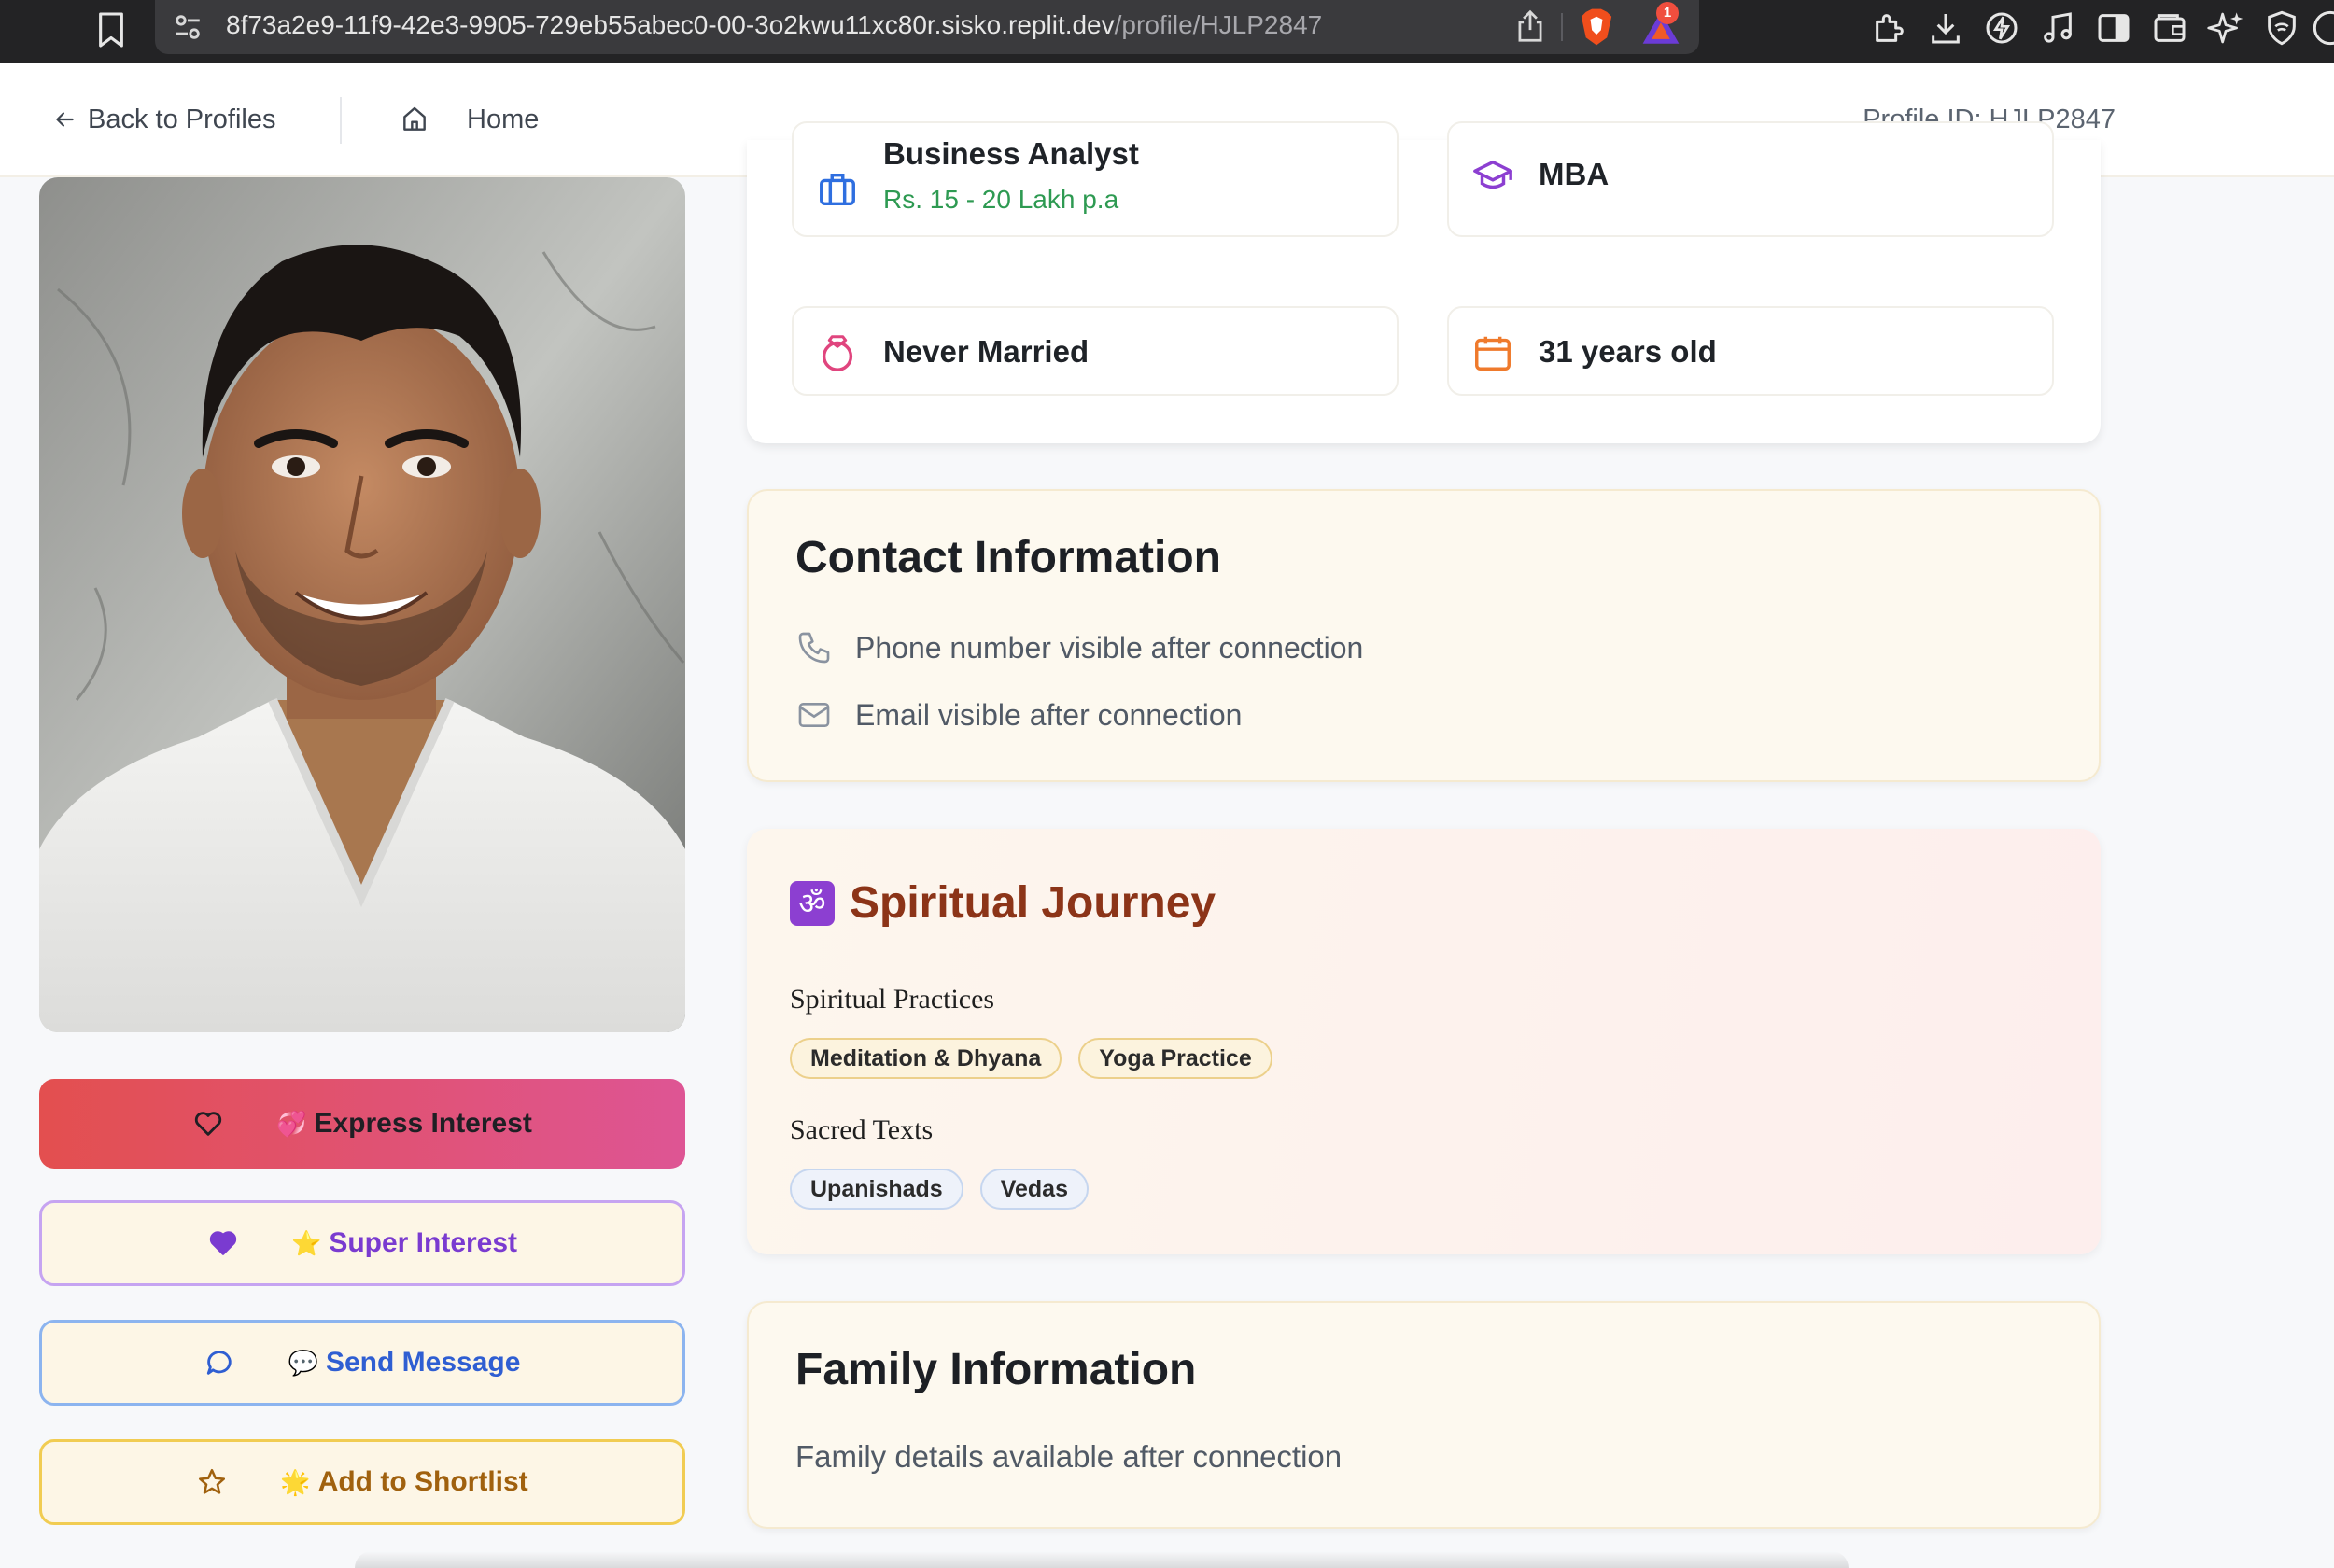 The width and height of the screenshot is (2334, 1568). What do you see at coordinates (814, 648) in the screenshot?
I see `phone-icon` at bounding box center [814, 648].